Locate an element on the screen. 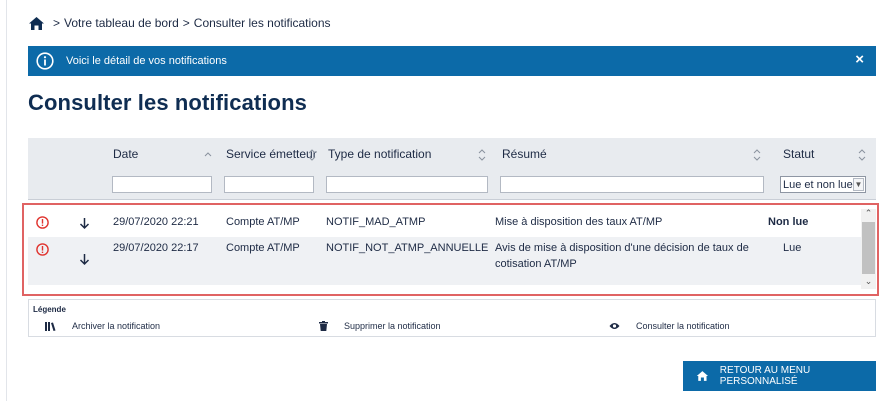 This screenshot has height=401, width=880. eye-icon is located at coordinates (614, 326).